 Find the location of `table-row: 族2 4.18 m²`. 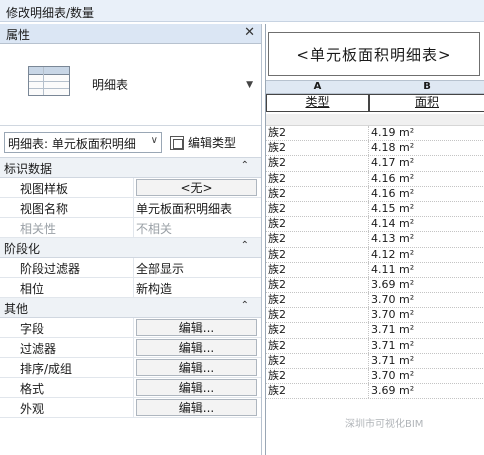

table-row: 族2 4.18 m² is located at coordinates (375, 149).